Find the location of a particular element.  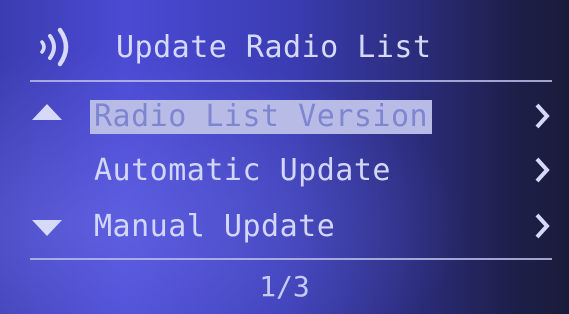

menu-item-label: Manual Update is located at coordinates (215, 226).